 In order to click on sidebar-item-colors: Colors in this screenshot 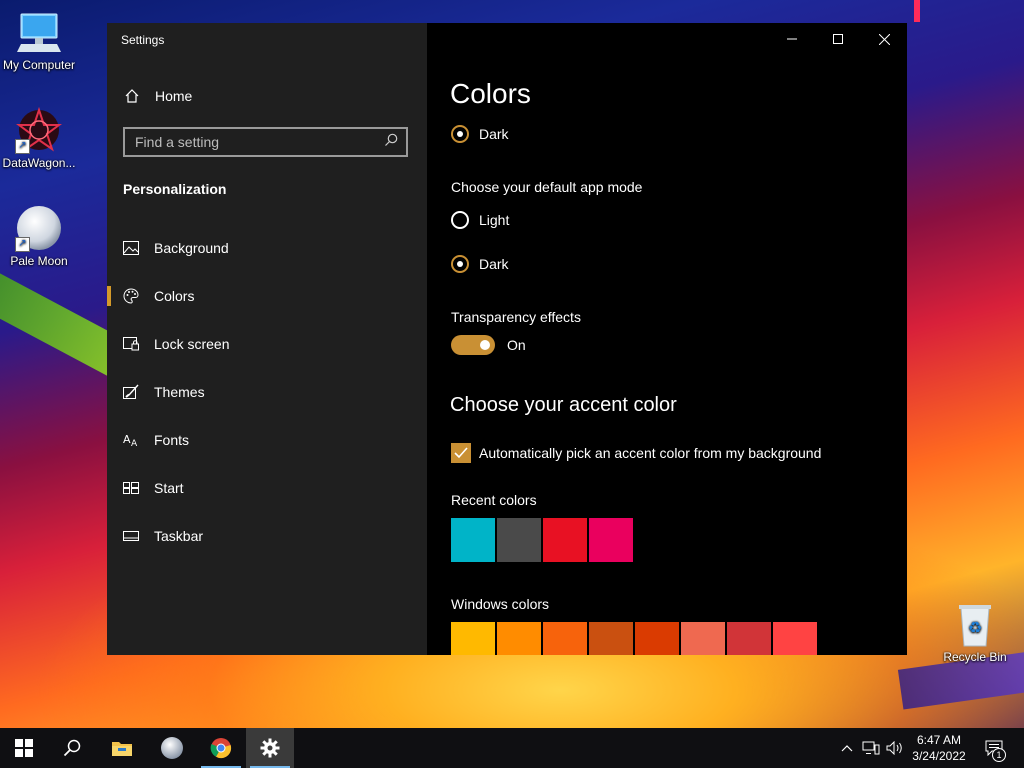, I will do `click(267, 296)`.